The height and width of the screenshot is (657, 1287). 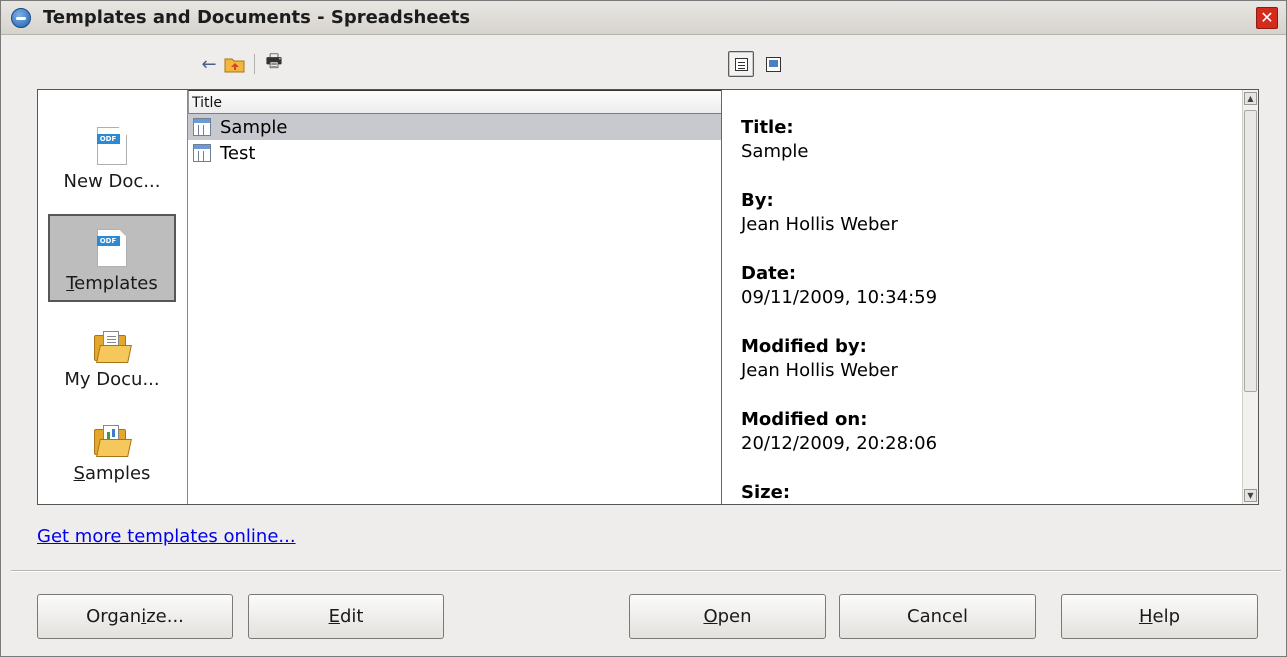 I want to click on folder-documents-icon, so click(x=113, y=347).